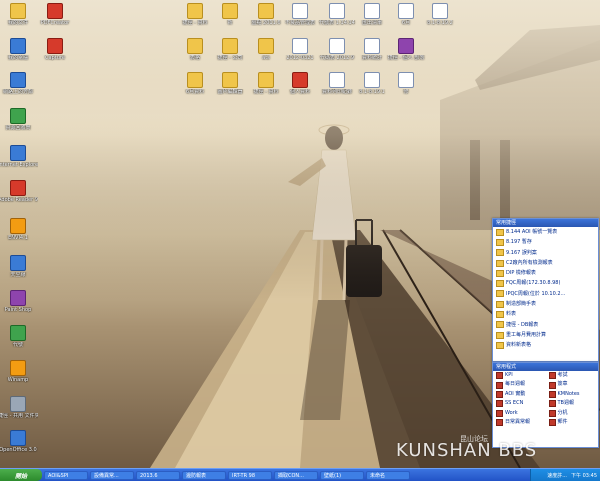 This screenshot has height=481, width=600. Describe the element at coordinates (545, 314) in the screenshot. I see `shortcut-item: 料表` at that location.